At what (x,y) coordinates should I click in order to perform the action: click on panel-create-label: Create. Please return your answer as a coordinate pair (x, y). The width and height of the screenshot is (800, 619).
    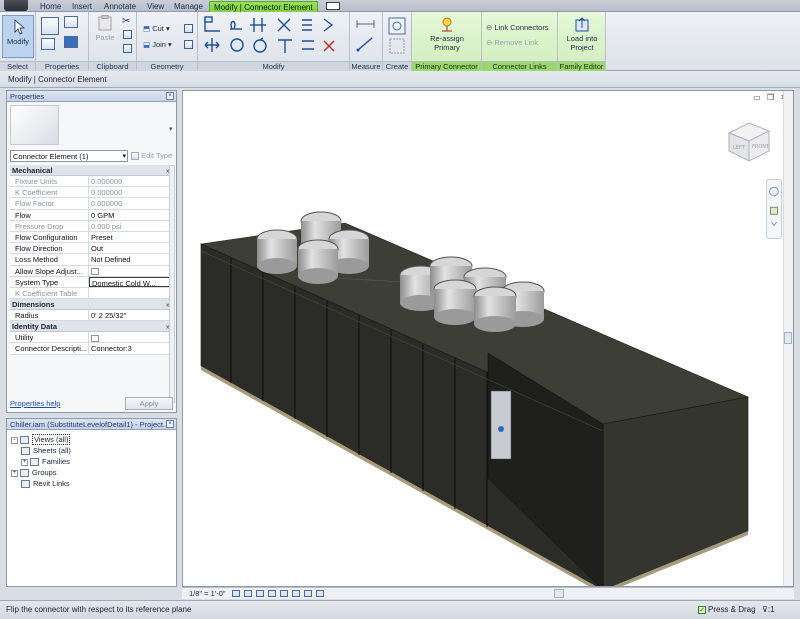
    Looking at the image, I should click on (397, 66).